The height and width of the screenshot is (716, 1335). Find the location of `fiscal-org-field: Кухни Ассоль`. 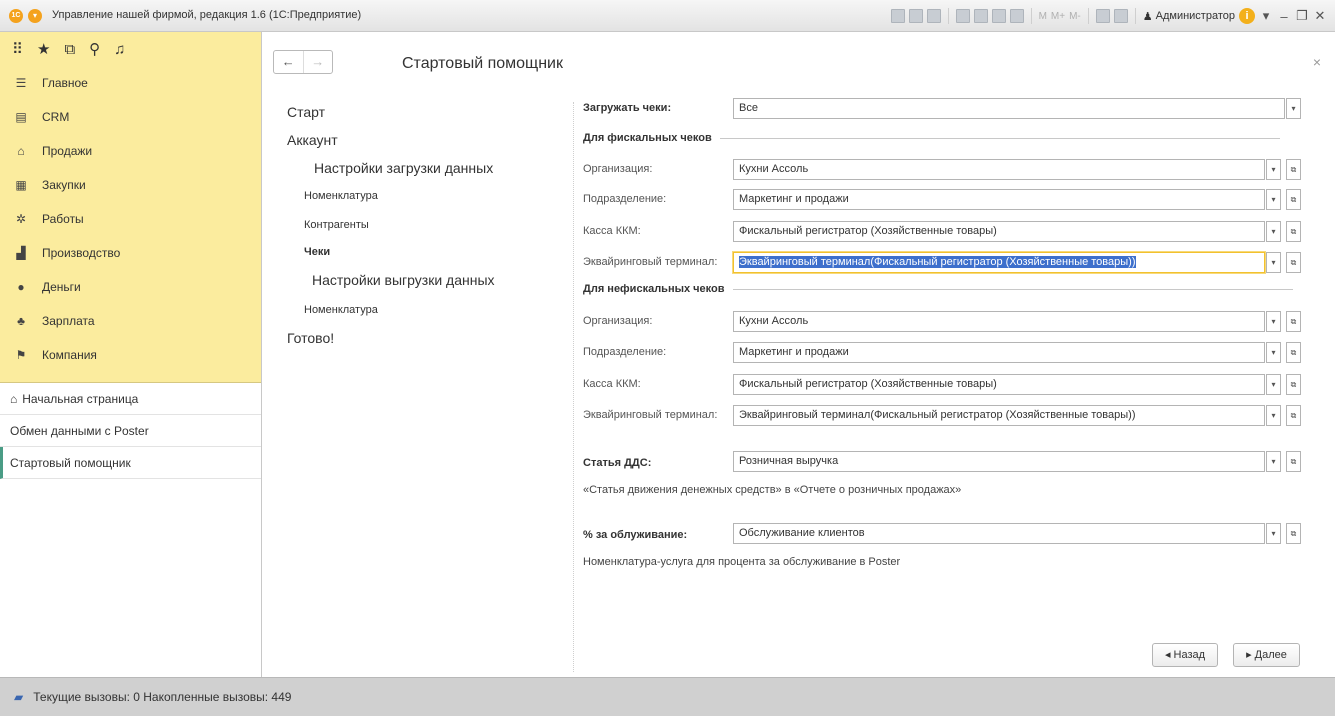

fiscal-org-field: Кухни Ассоль is located at coordinates (999, 169).